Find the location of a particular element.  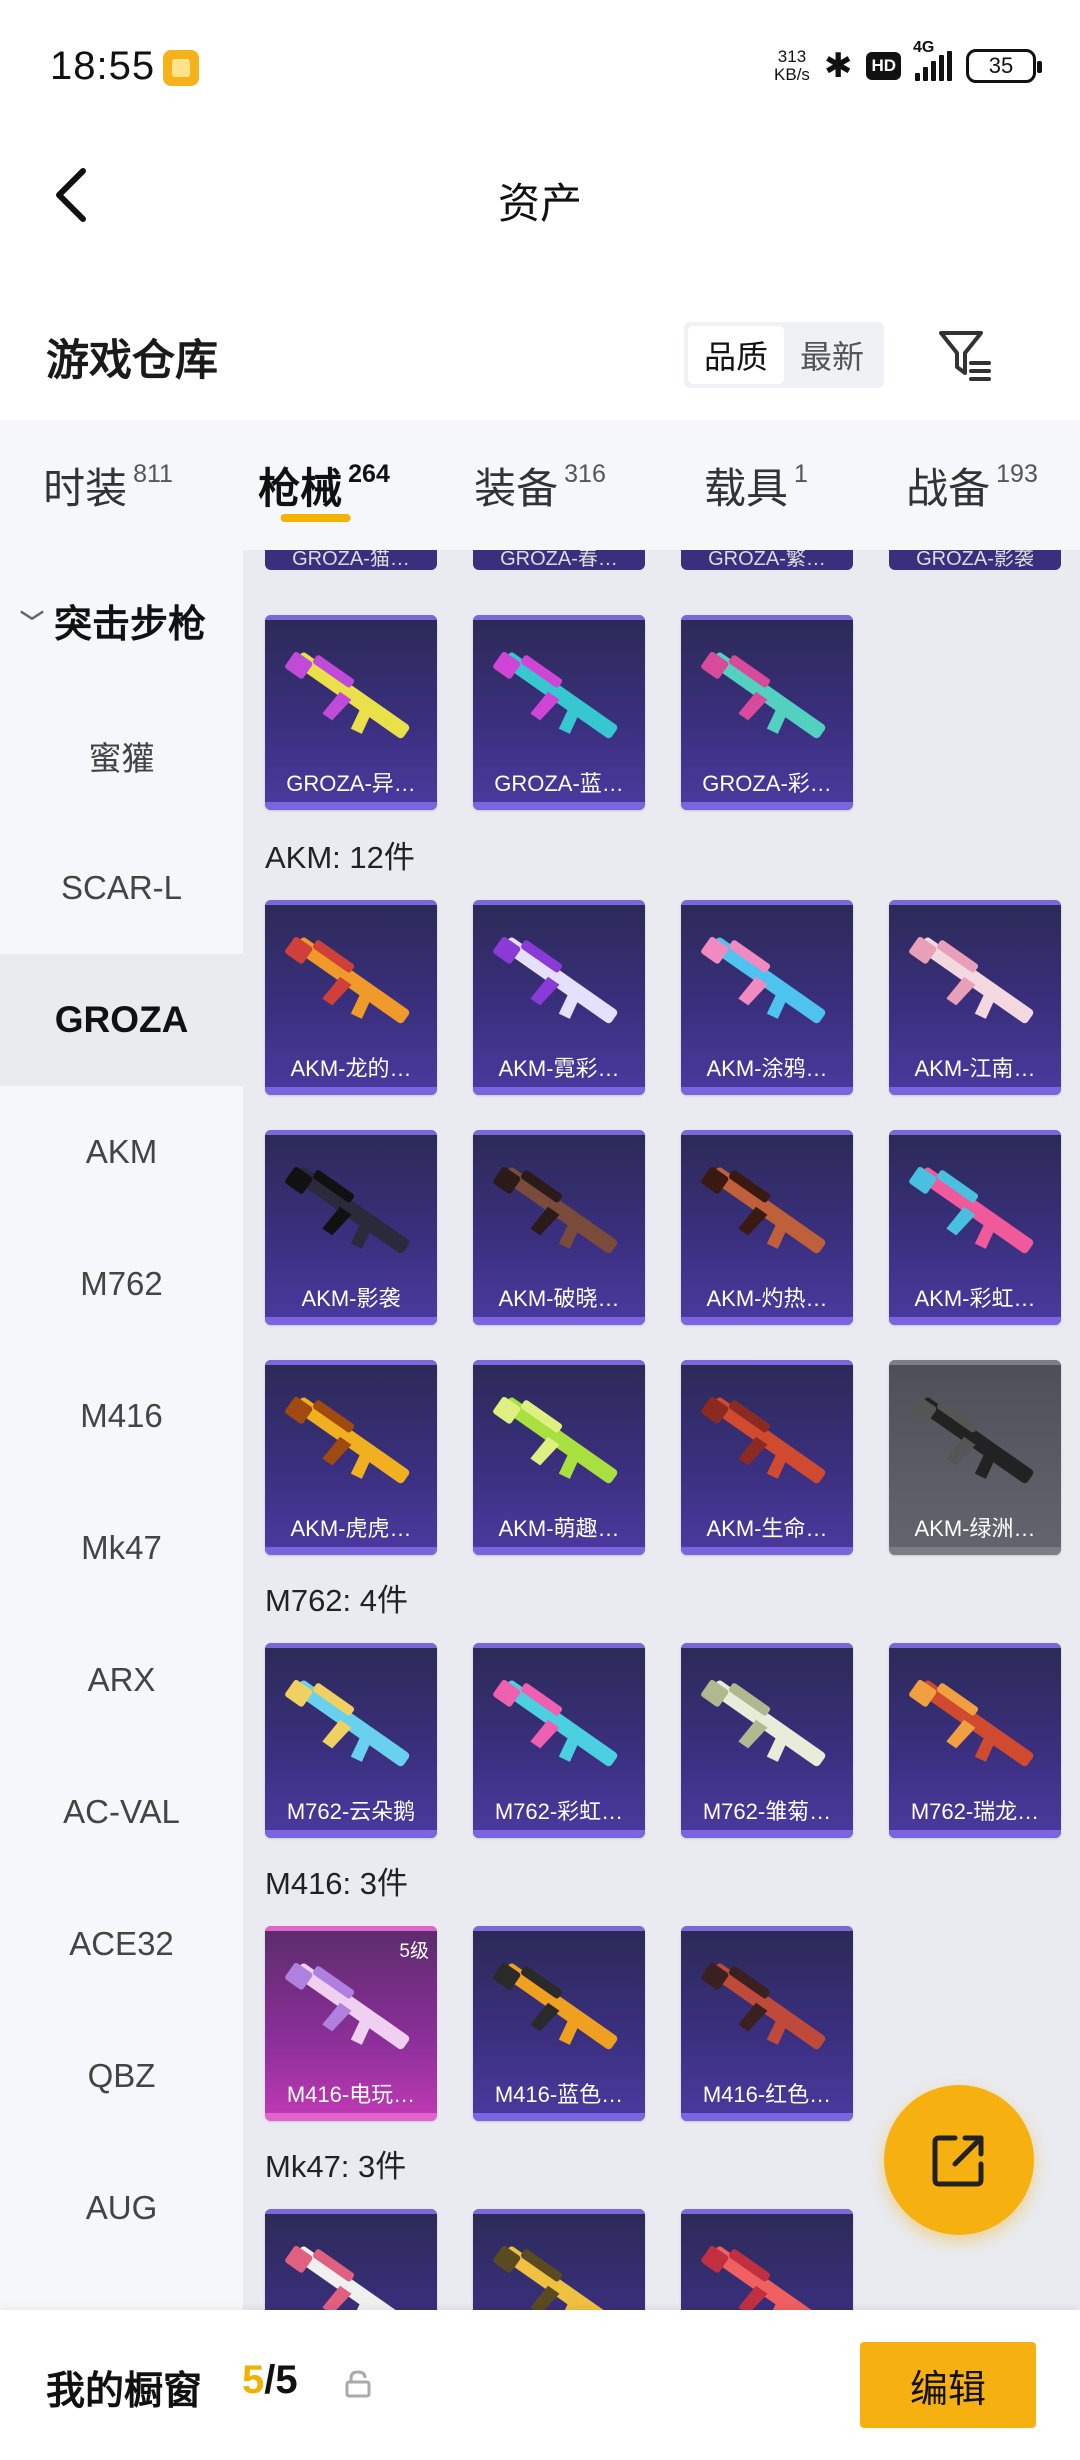

sidebar-item-aug: AUG is located at coordinates (121, 2208).